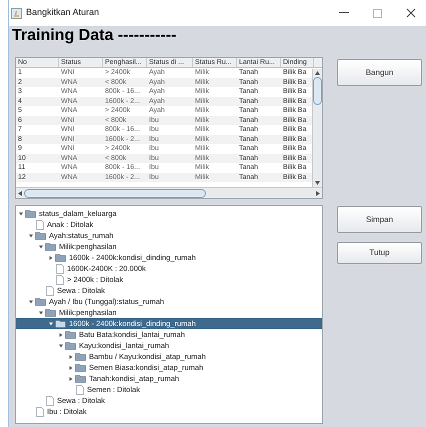 The width and height of the screenshot is (426, 427). What do you see at coordinates (344, 13) in the screenshot?
I see `minimize-icon` at bounding box center [344, 13].